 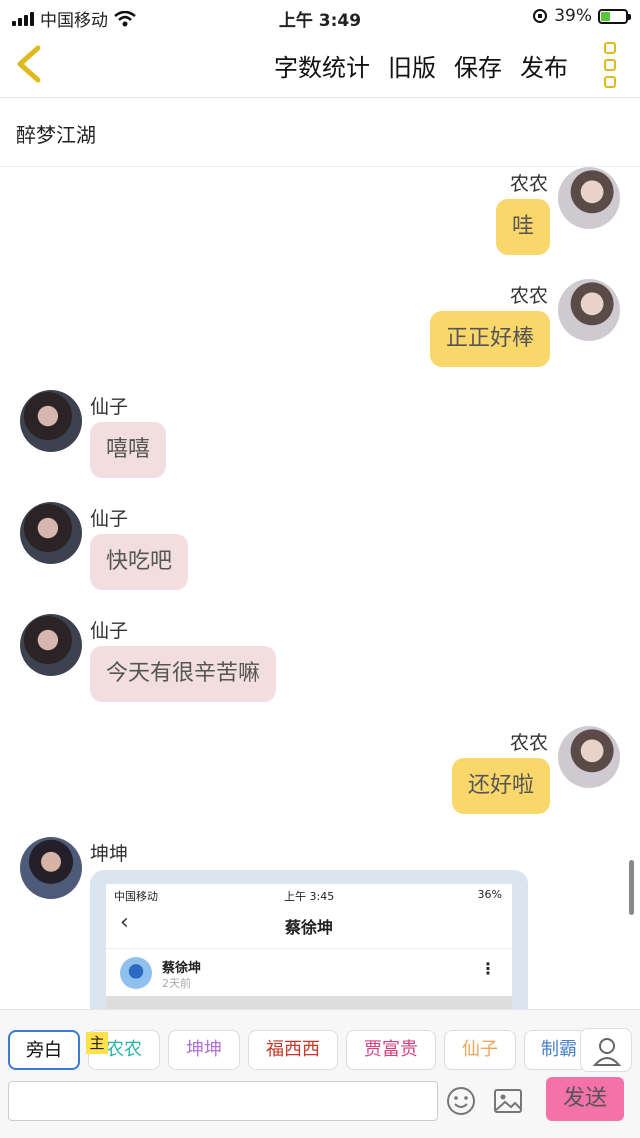 I want to click on embedded-carrier: 中国移动, so click(x=136, y=896).